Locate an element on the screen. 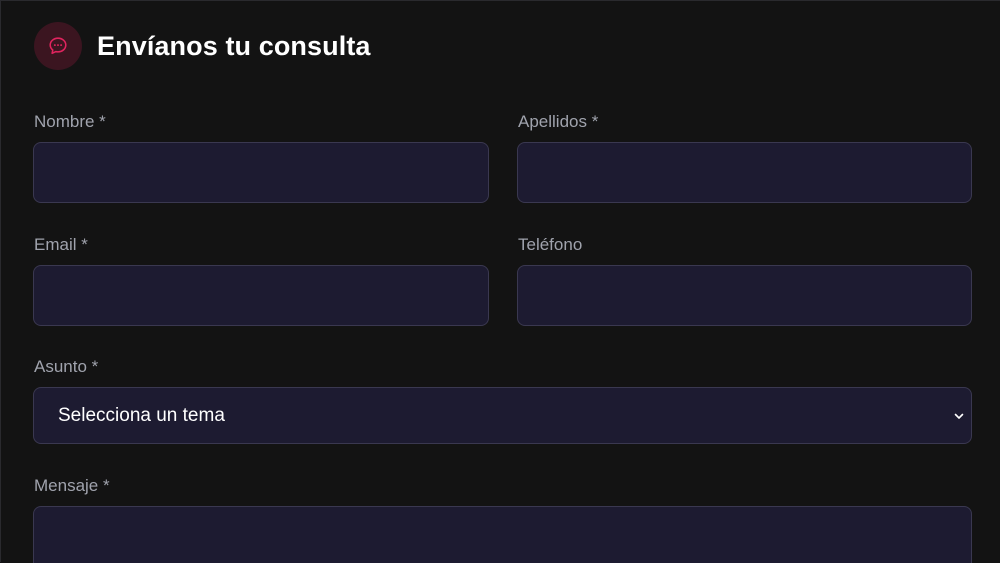  email-input is located at coordinates (261, 295).